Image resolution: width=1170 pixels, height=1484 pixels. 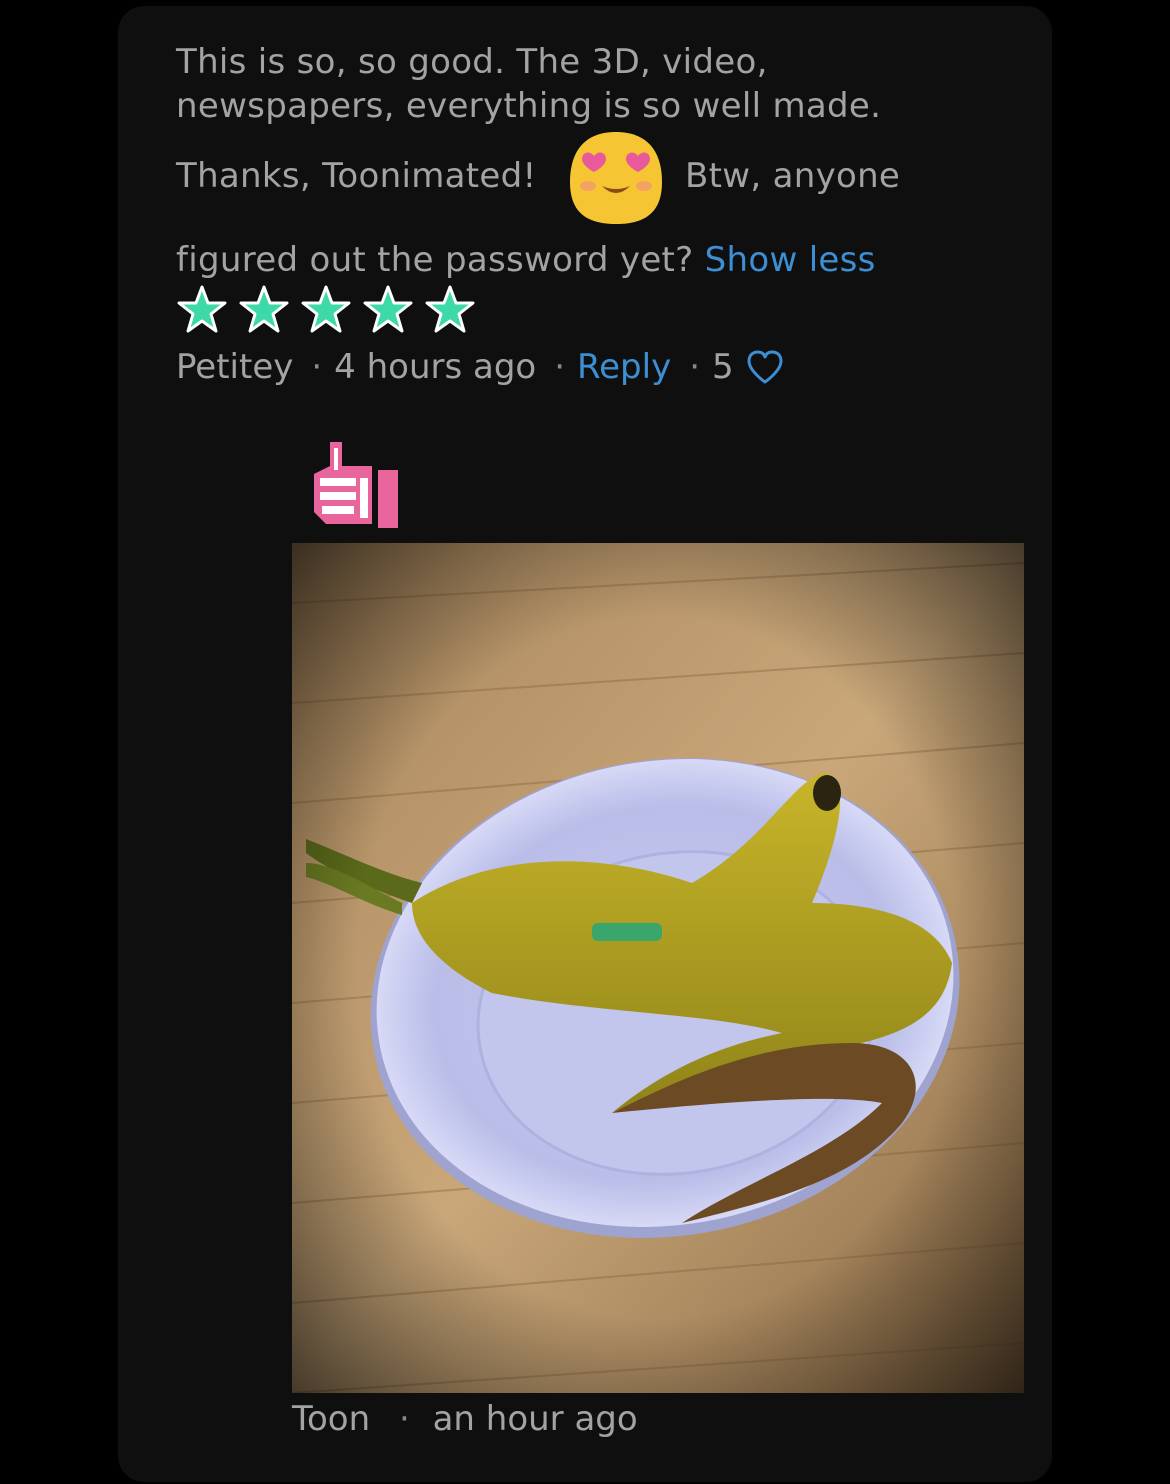 I want to click on comment-last-line: figured out the password yet? Show less, so click(x=526, y=260).